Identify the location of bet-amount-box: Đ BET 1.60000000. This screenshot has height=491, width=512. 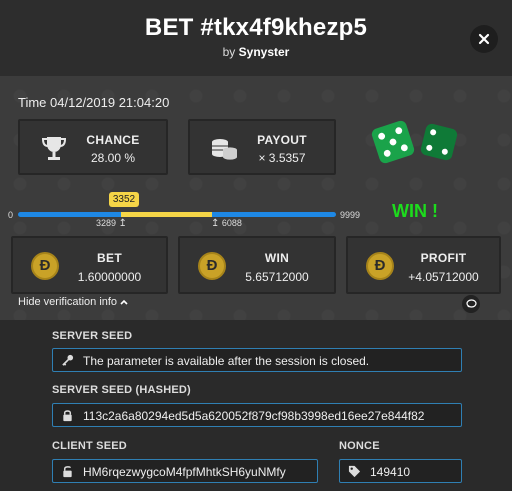
(89, 265).